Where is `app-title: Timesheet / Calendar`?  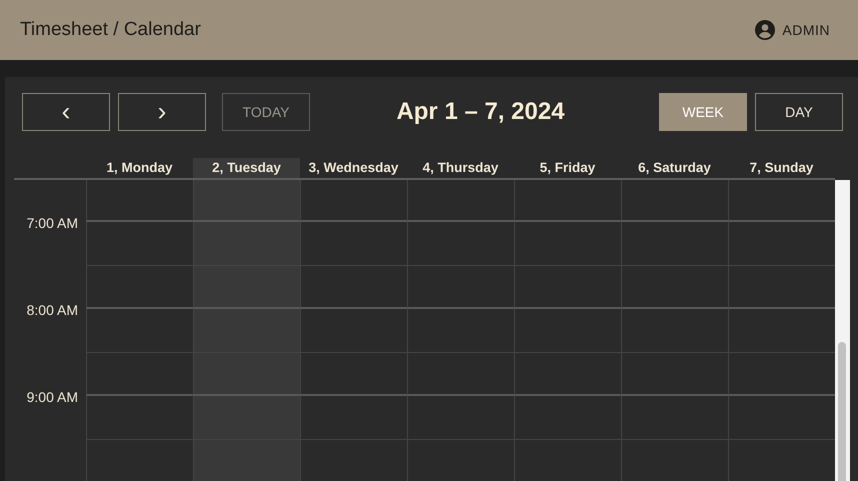 app-title: Timesheet / Calendar is located at coordinates (110, 30).